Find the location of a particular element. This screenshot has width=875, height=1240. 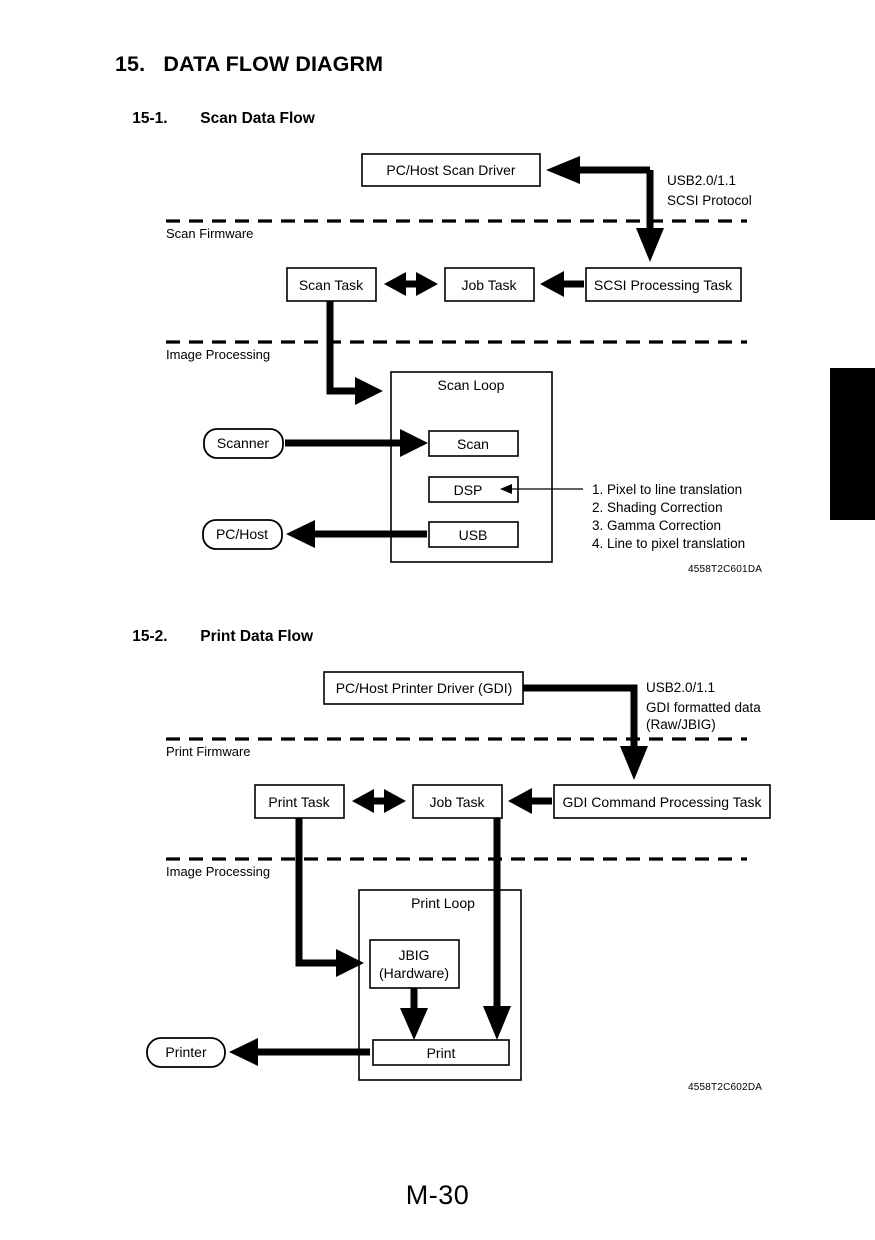

node-usb is located at coordinates (473, 534).